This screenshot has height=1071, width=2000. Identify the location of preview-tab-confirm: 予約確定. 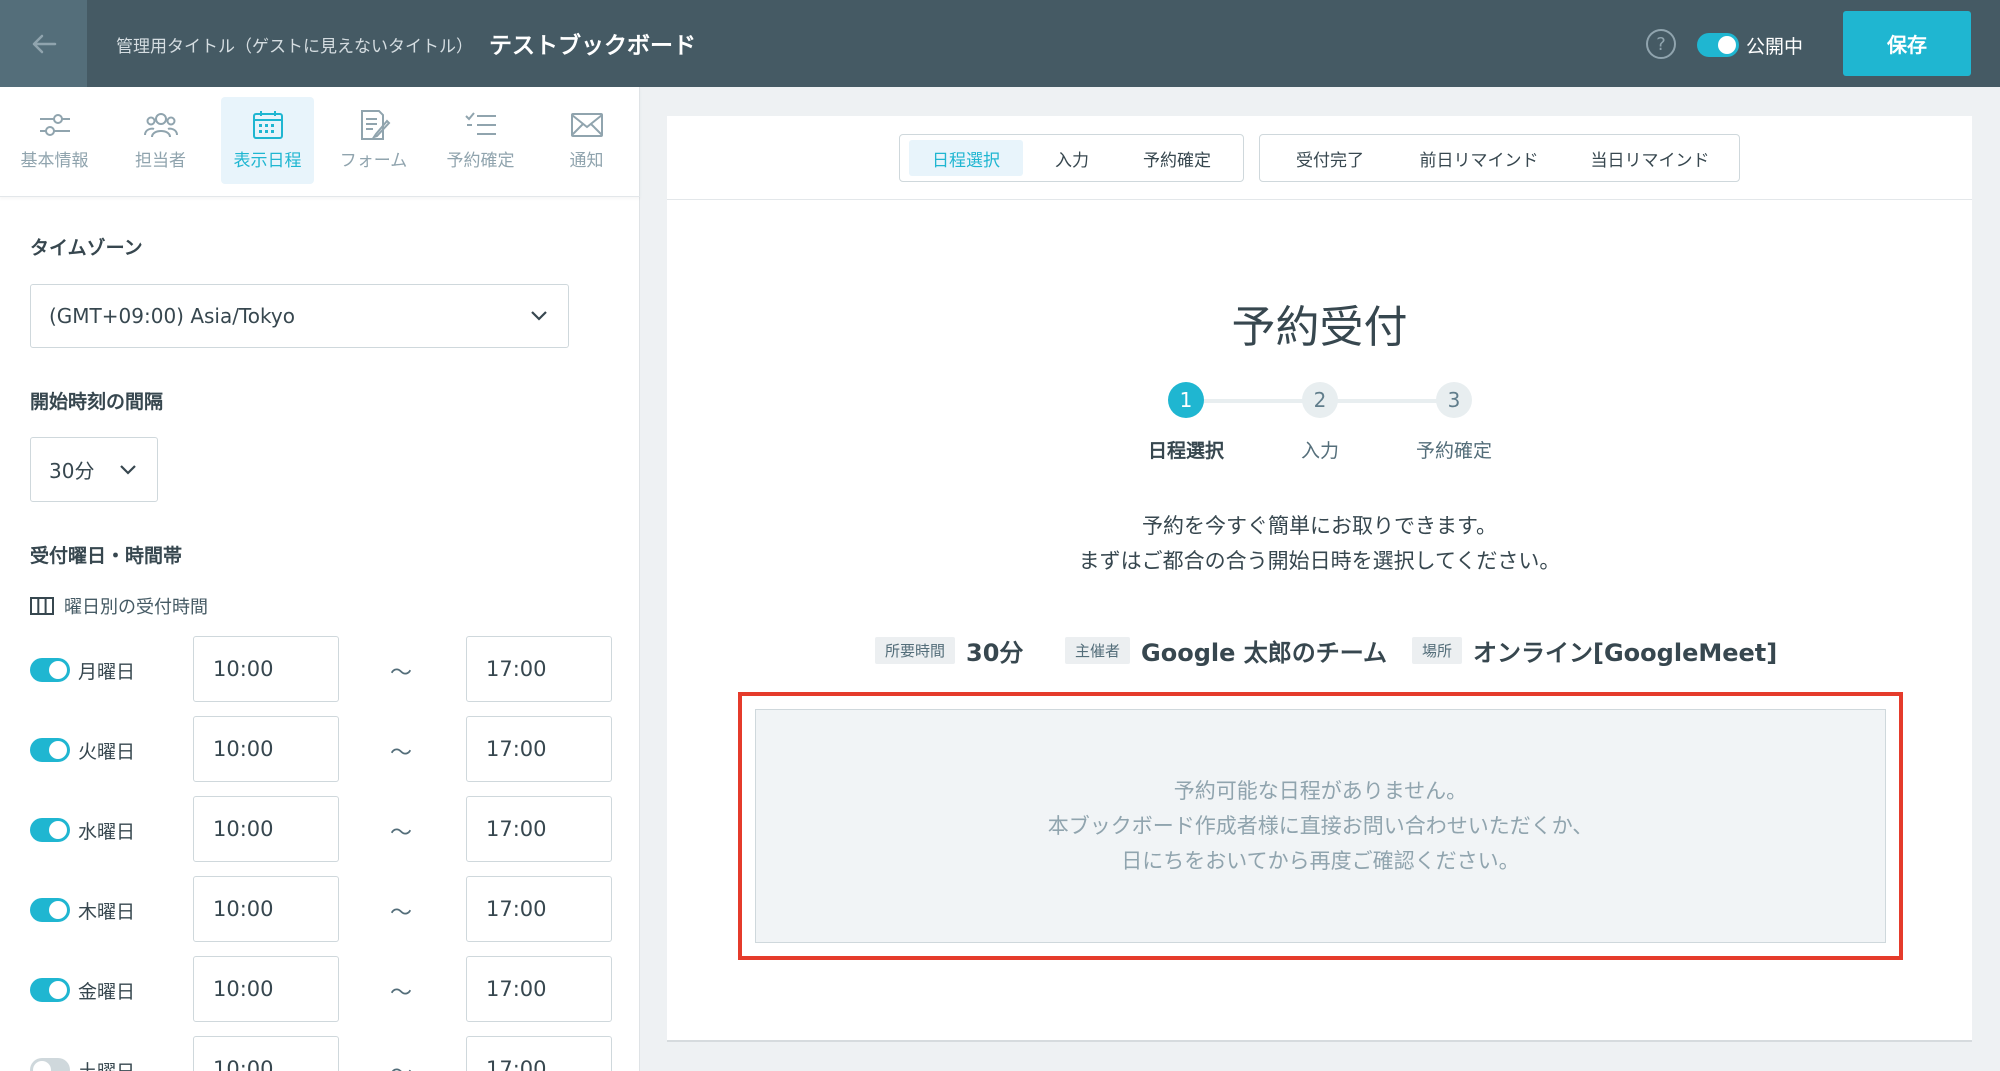
(1177, 158).